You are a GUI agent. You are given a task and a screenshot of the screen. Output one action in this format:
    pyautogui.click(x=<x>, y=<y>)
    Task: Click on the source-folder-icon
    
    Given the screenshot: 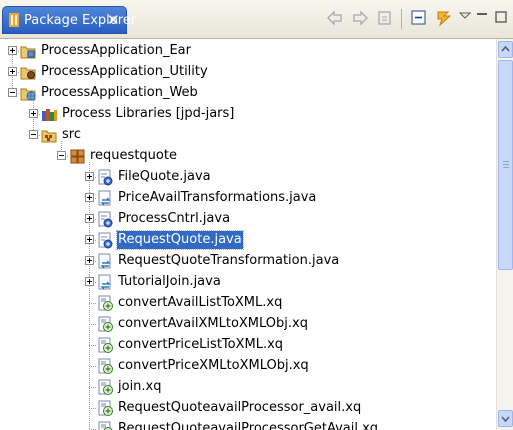 What is the action you would take?
    pyautogui.click(x=49, y=135)
    